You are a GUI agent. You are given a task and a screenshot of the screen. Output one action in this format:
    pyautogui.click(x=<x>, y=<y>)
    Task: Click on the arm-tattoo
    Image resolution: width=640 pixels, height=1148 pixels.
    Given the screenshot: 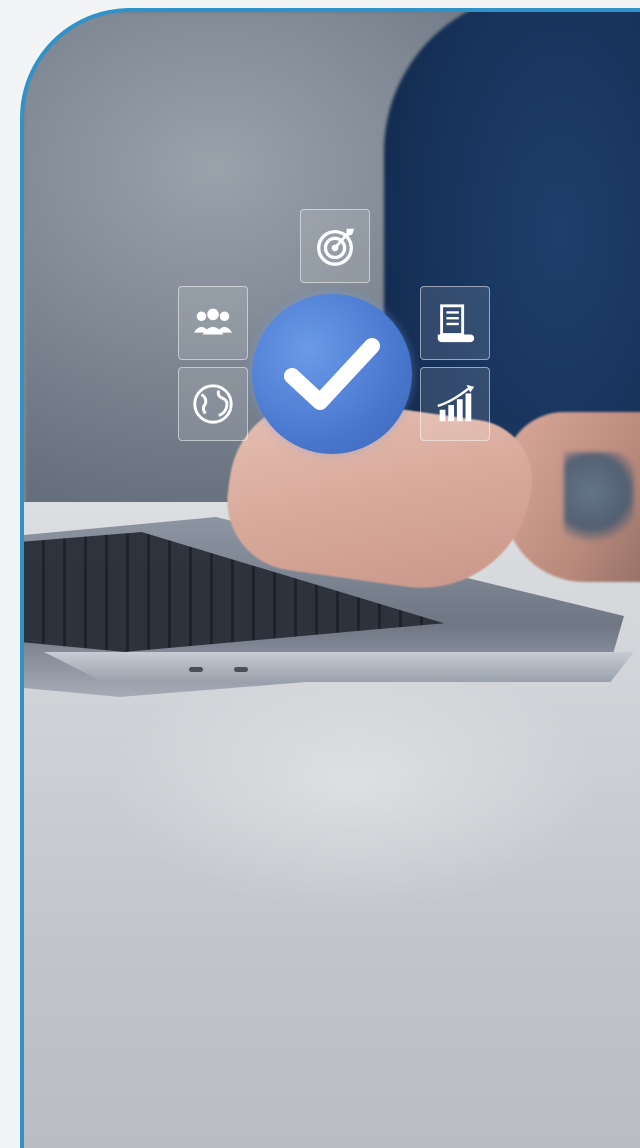 What is the action you would take?
    pyautogui.click(x=599, y=502)
    